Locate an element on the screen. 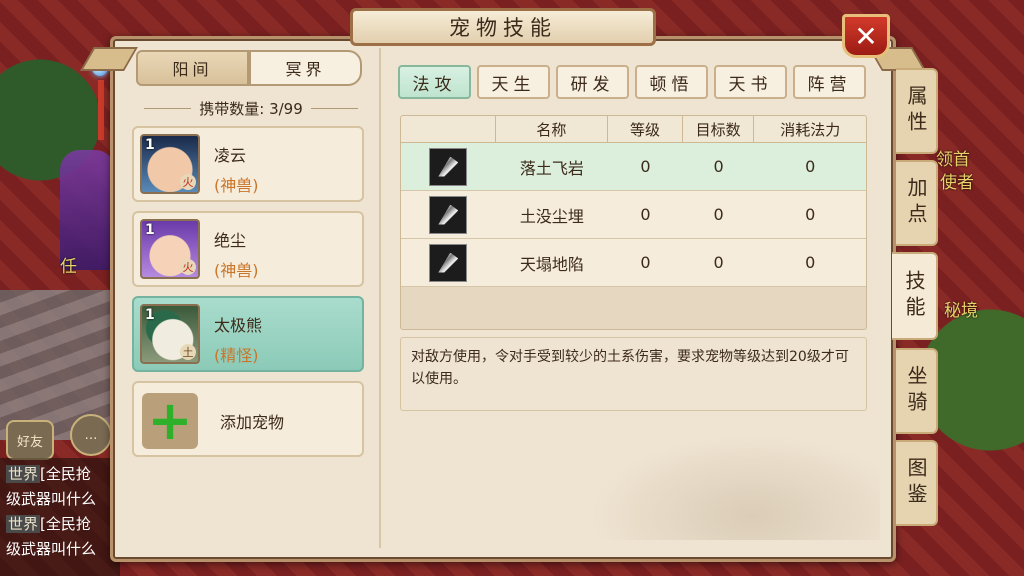 Image resolution: width=1024 pixels, height=576 pixels. table-header: 名称 等级 目标数 消耗法力 is located at coordinates (633, 129).